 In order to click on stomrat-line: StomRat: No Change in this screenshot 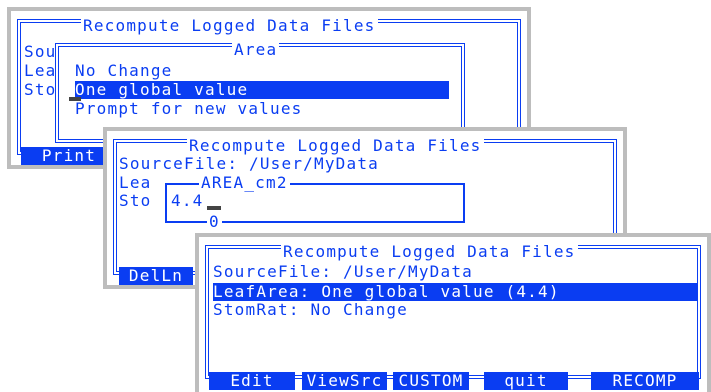, I will do `click(310, 310)`.